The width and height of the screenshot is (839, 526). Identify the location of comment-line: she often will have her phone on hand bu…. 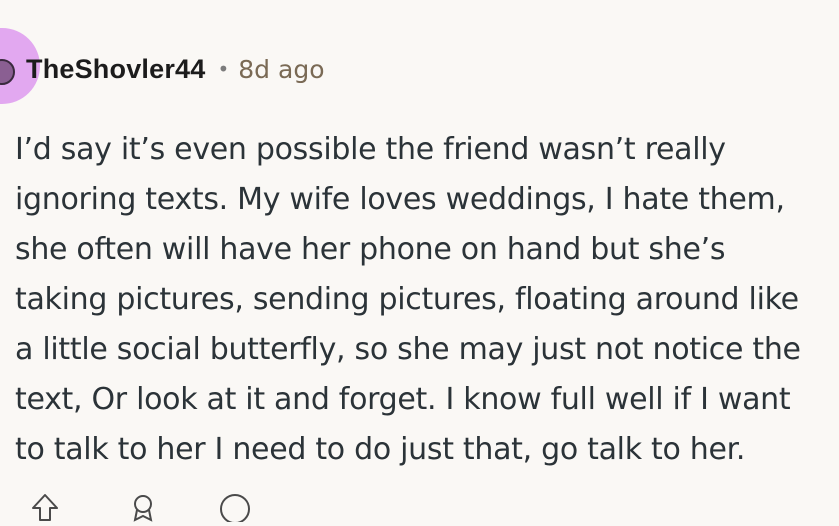
(370, 249).